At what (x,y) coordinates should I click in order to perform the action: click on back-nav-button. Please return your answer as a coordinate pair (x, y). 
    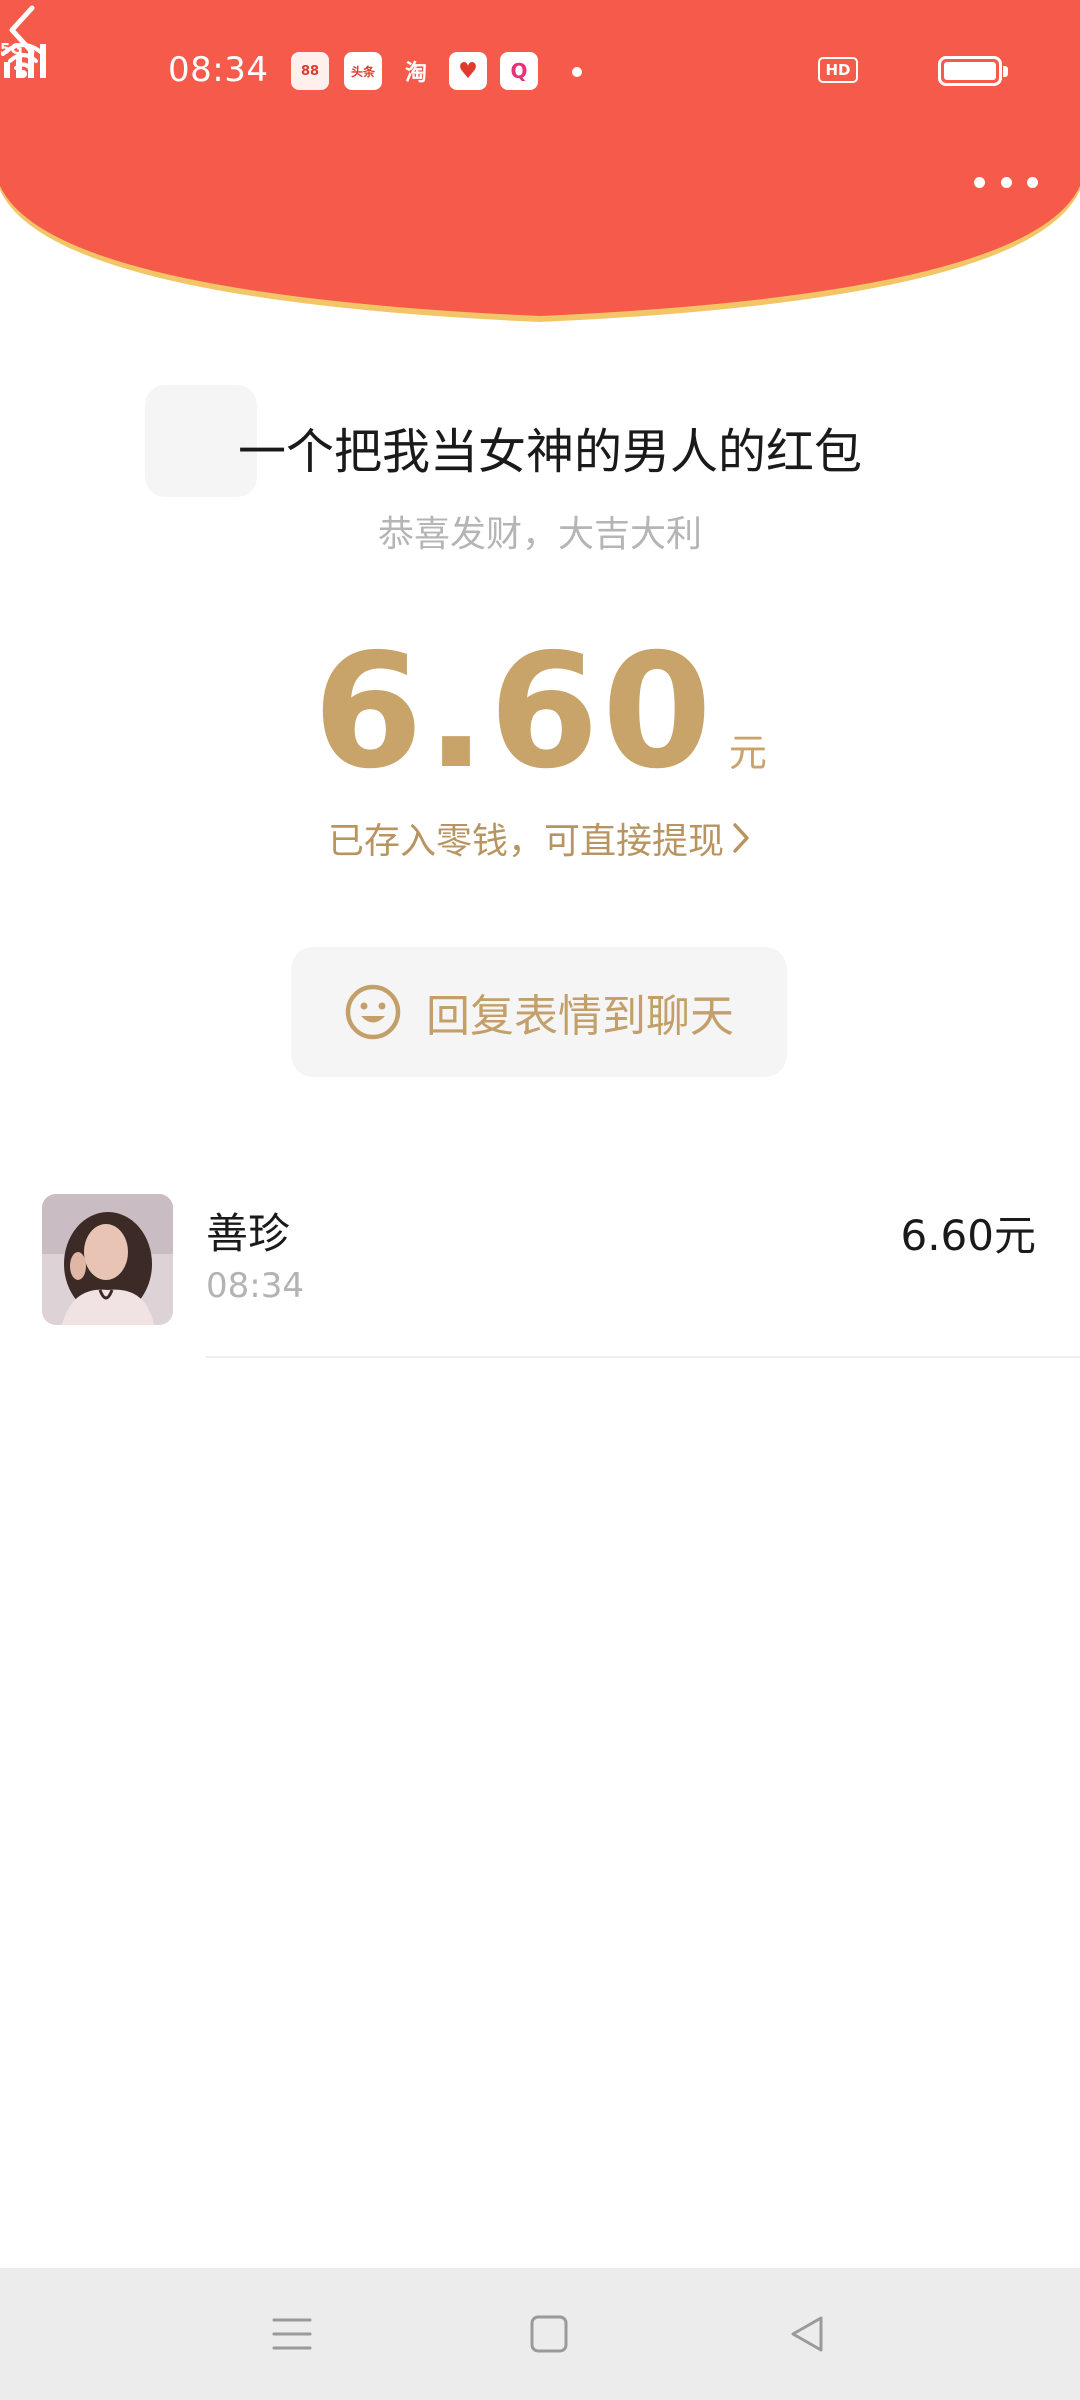
    Looking at the image, I should click on (807, 2334).